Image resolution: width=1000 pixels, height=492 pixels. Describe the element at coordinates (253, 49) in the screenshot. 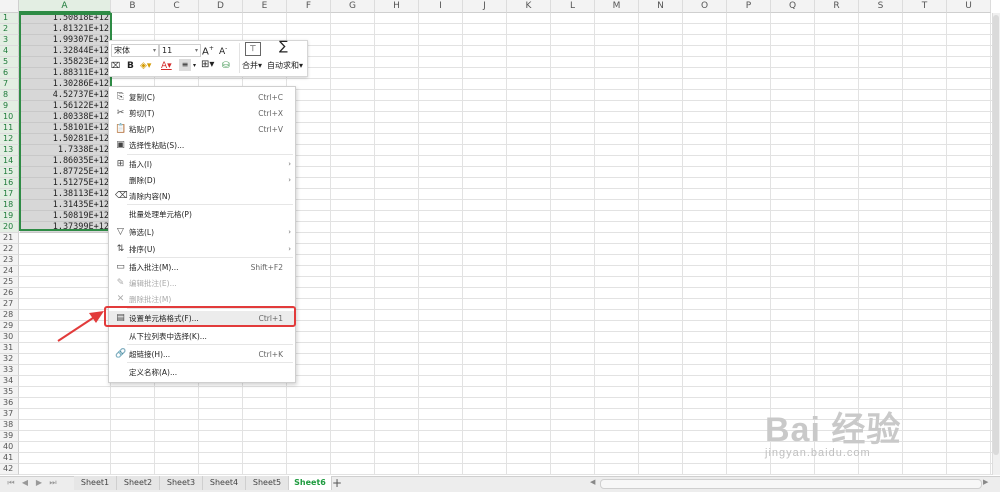

I see `merge-icon: ⊤` at that location.